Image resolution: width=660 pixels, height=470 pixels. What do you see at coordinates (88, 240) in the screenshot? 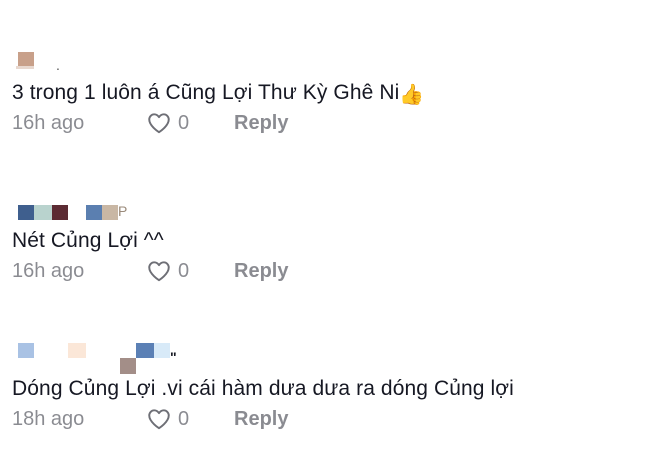
I see `comment-text: Nét Củng Lợi ^^` at bounding box center [88, 240].